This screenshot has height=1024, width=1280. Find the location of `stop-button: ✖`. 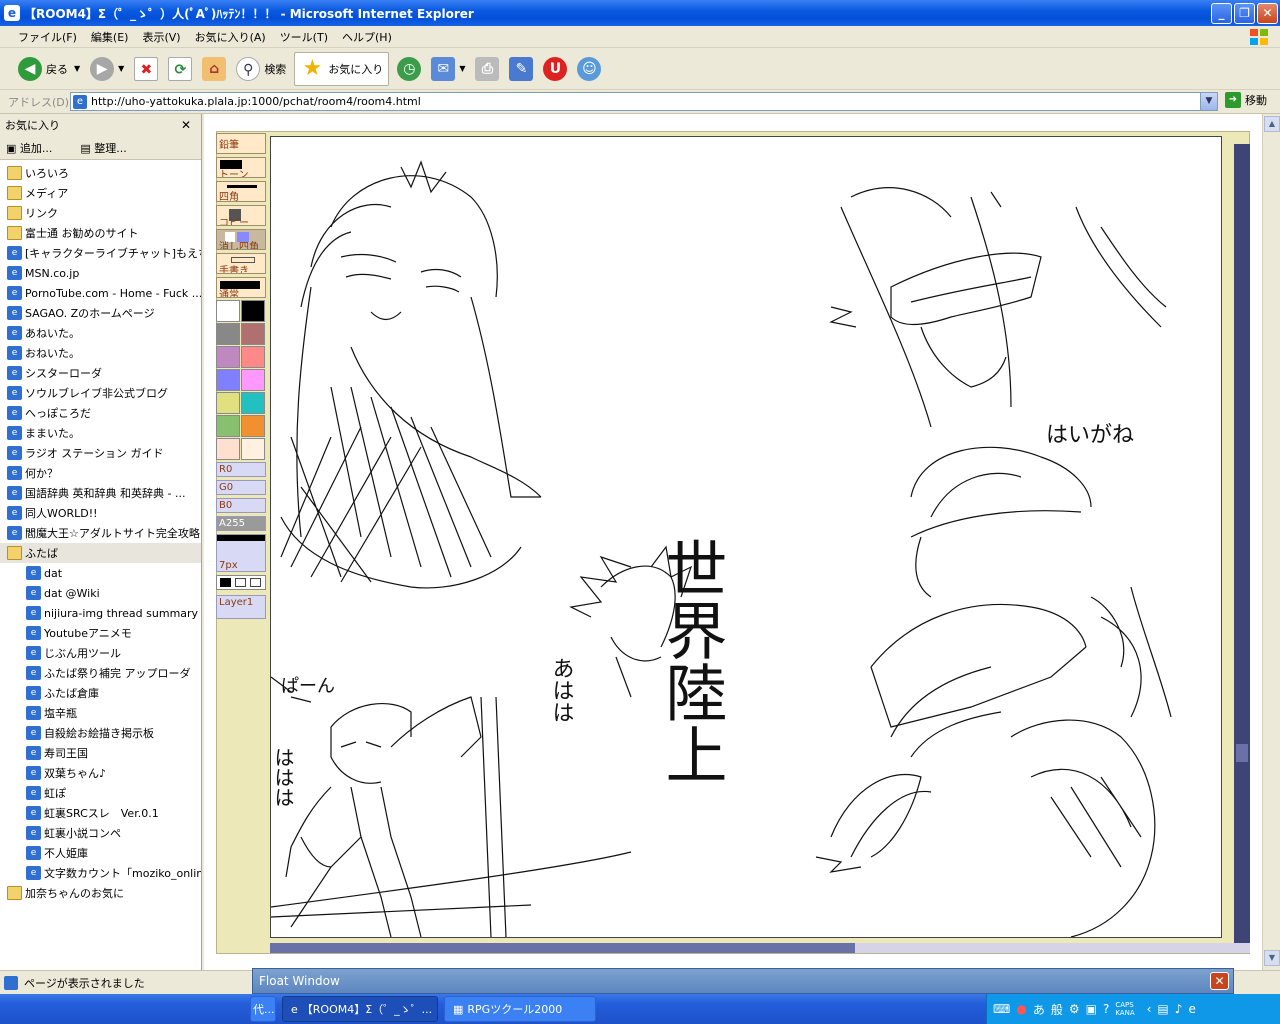

stop-button: ✖ is located at coordinates (146, 69).